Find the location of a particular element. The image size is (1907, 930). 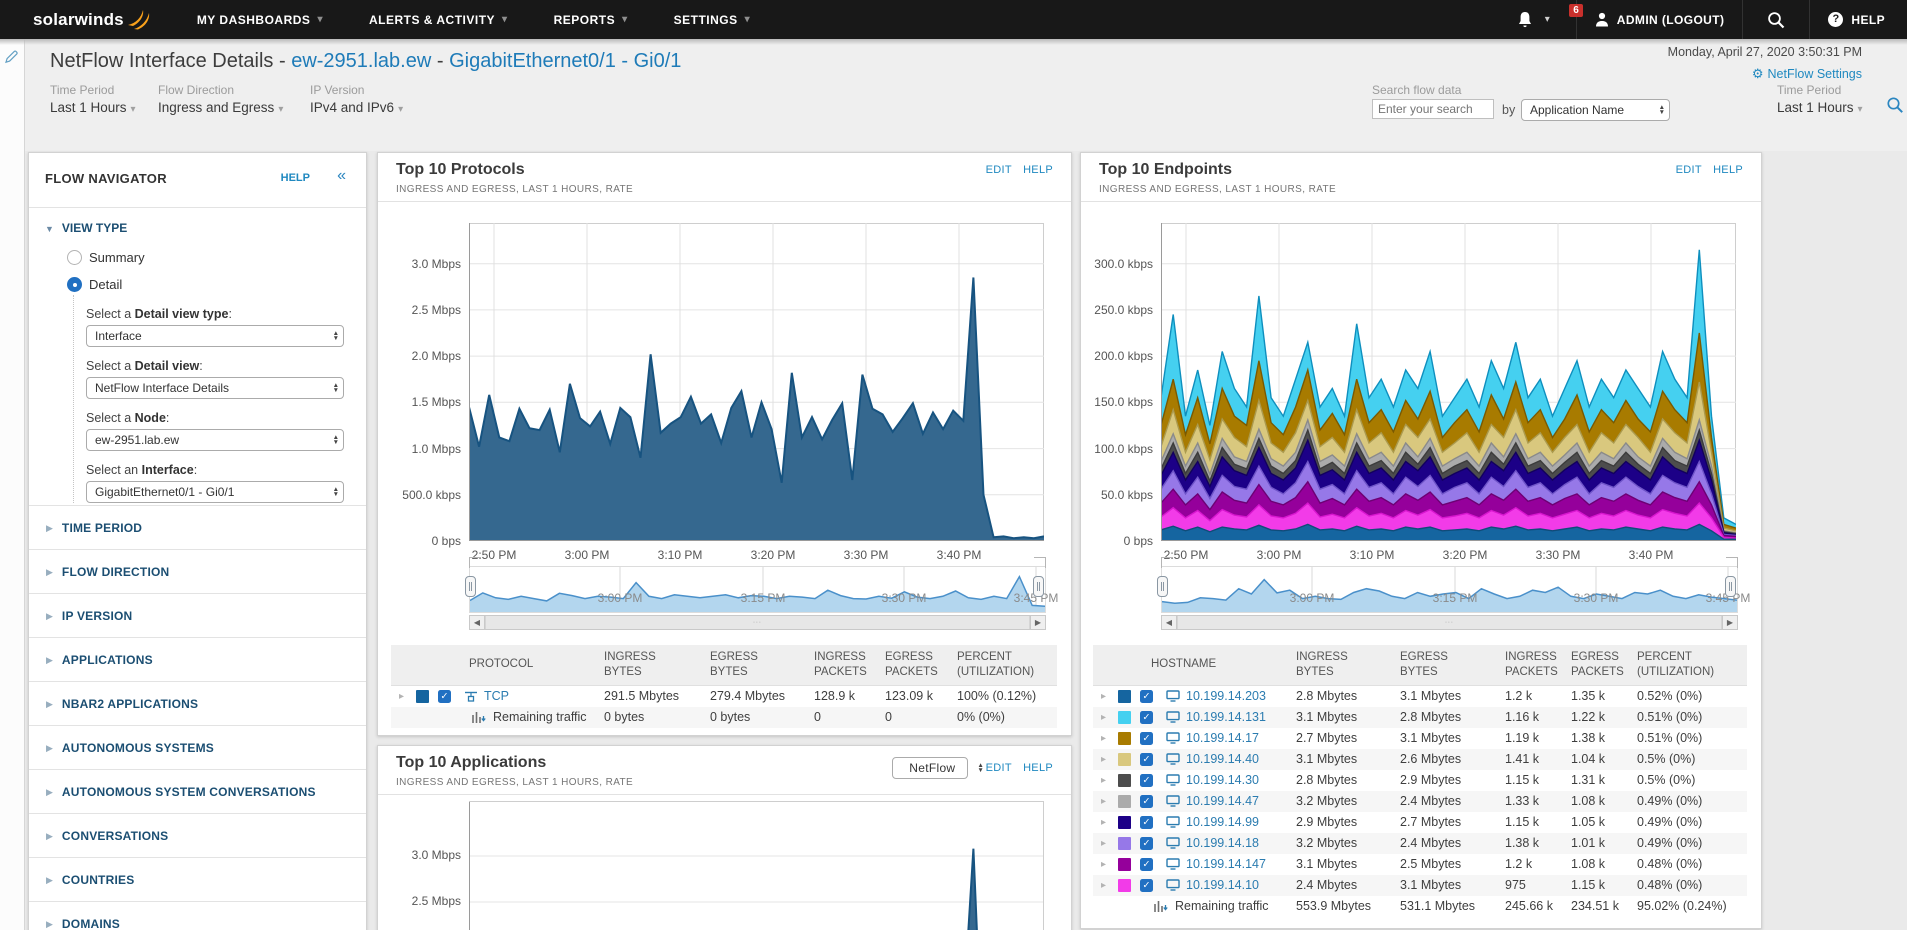

series-name-link: 10.199.14.131 is located at coordinates (1226, 717).